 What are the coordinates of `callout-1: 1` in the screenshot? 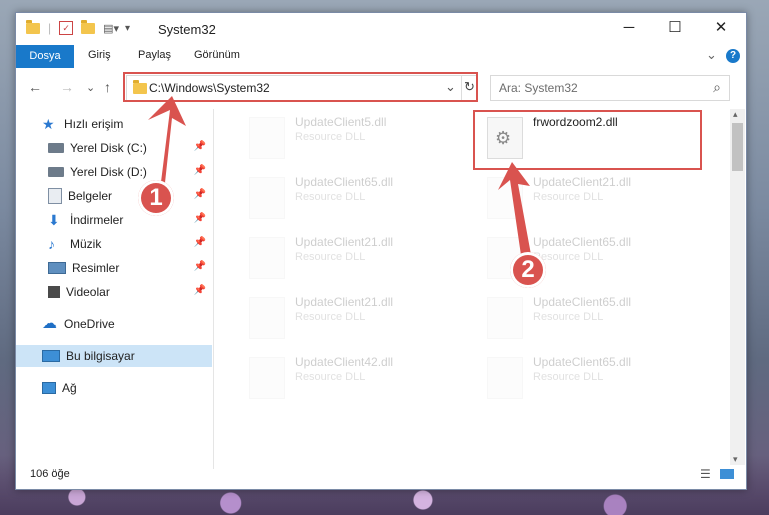 It's located at (156, 198).